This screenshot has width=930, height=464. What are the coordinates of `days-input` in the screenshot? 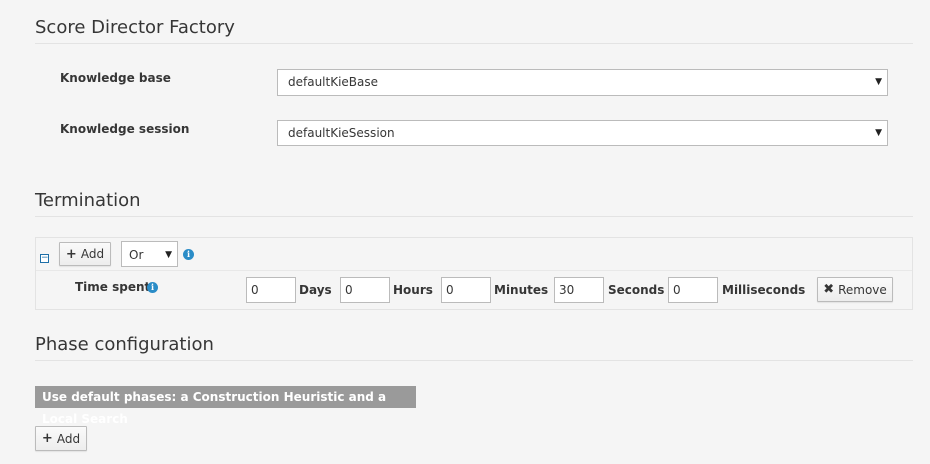 It's located at (271, 290).